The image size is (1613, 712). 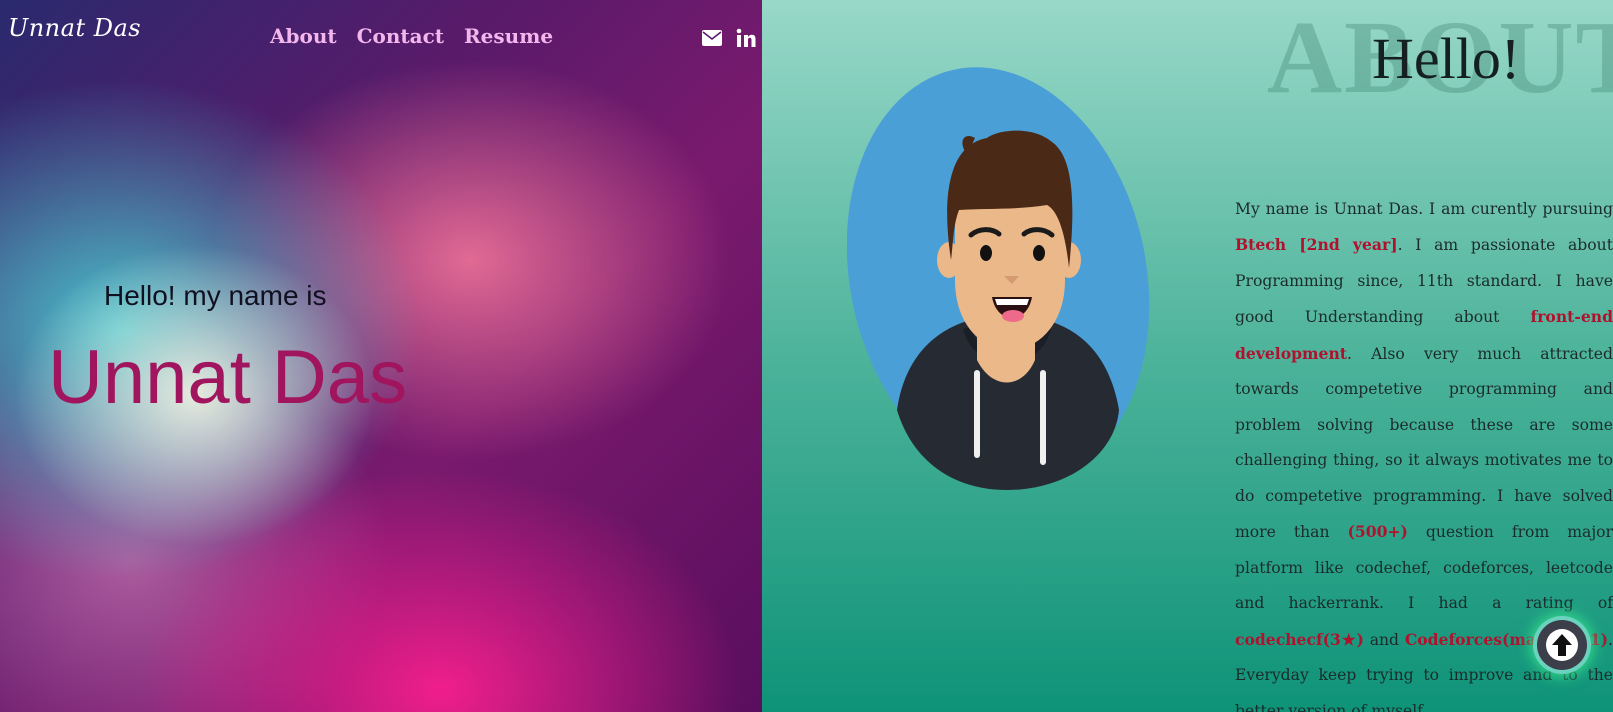 What do you see at coordinates (729, 38) in the screenshot?
I see `social-links` at bounding box center [729, 38].